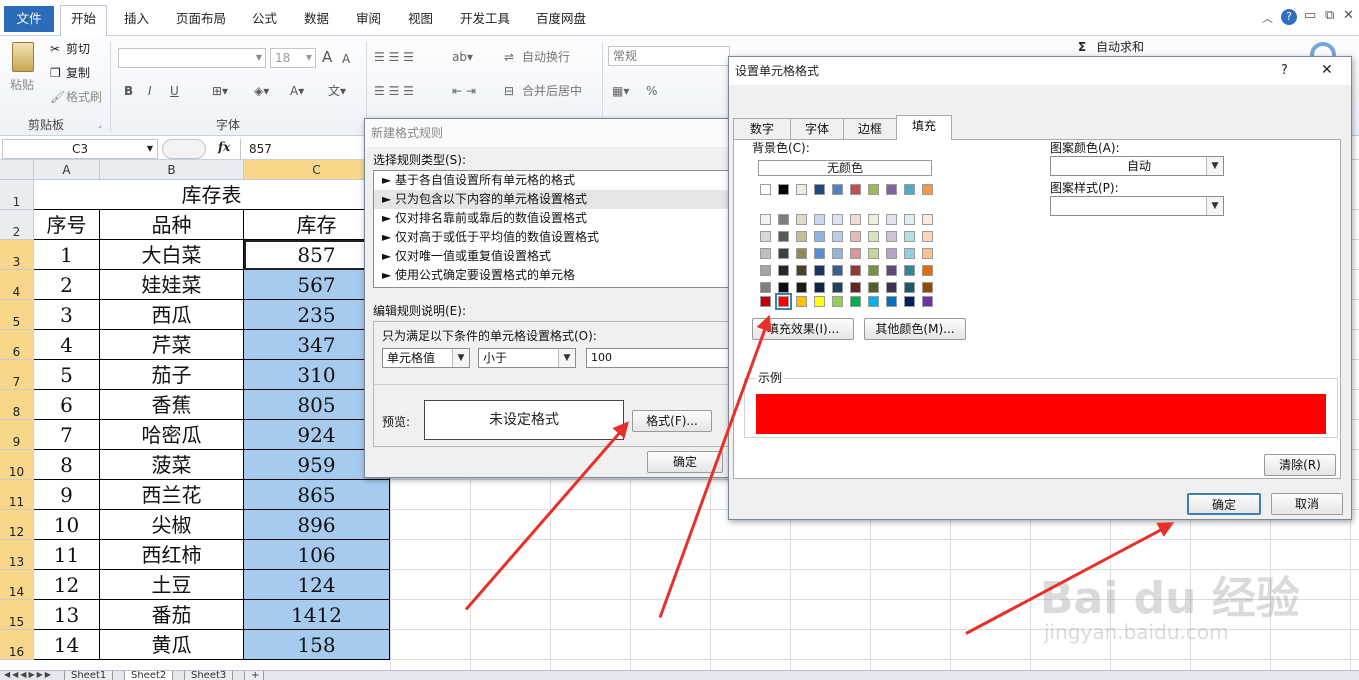  I want to click on fill-color-icon: ◈▾, so click(261, 91).